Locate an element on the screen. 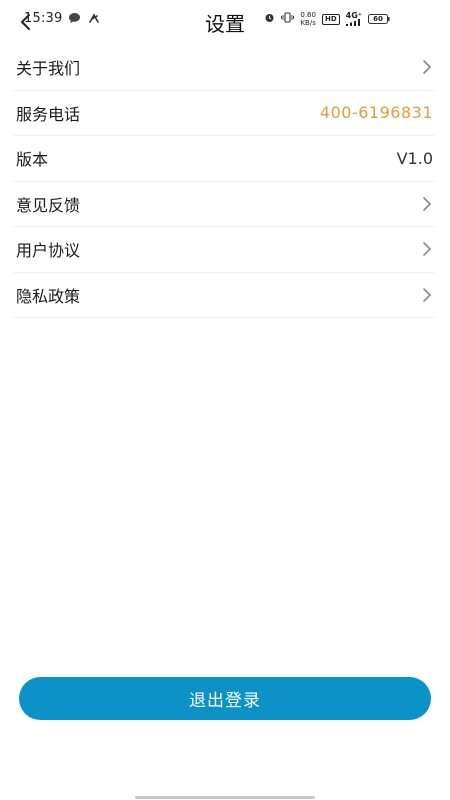 This screenshot has width=450, height=800. back-arrow-icon is located at coordinates (25, 22).